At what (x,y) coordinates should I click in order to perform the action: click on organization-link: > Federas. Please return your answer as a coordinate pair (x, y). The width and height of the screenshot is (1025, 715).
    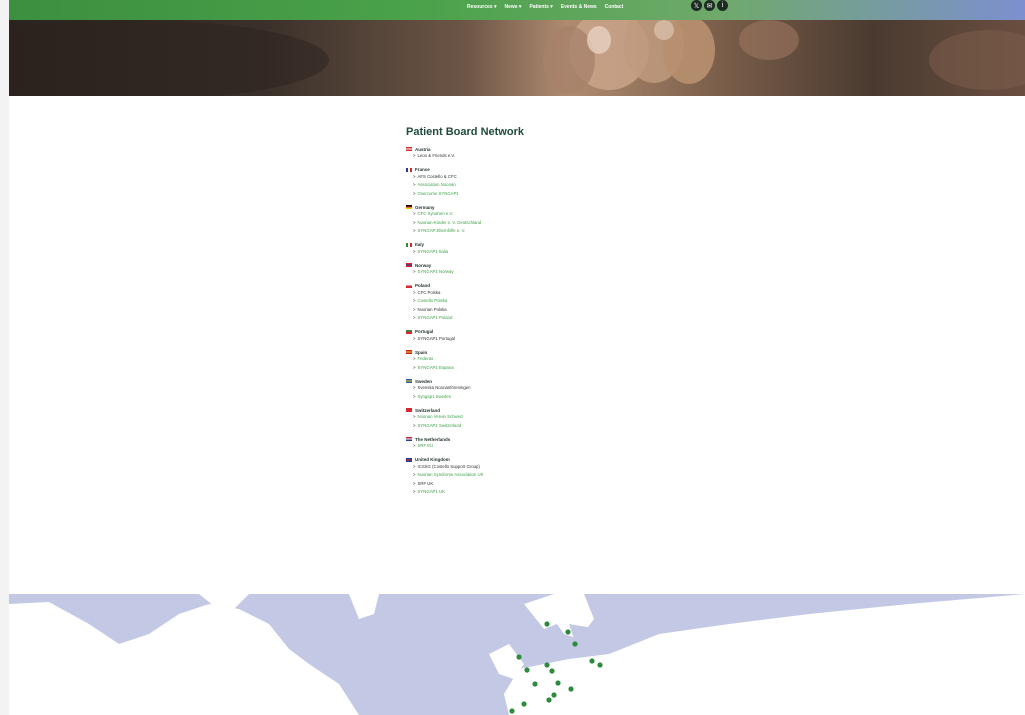
    Looking at the image, I should click on (536, 359).